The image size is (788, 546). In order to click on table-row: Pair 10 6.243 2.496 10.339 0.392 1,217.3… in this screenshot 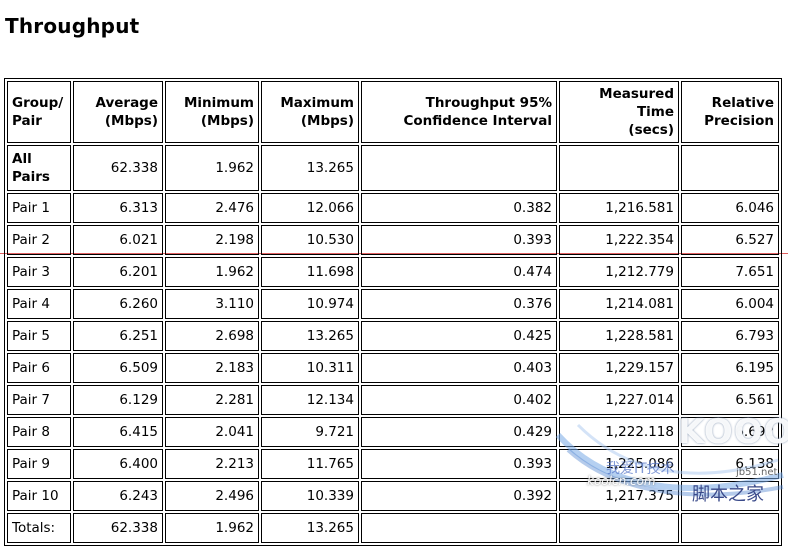, I will do `click(393, 496)`.